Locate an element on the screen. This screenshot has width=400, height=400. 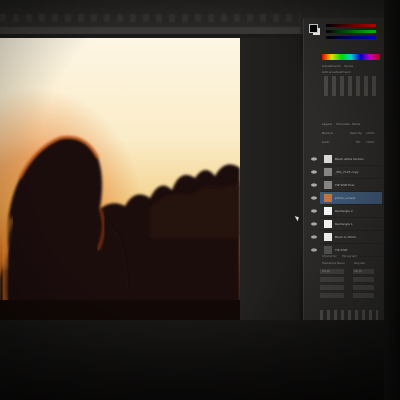
layer-name: Tilt Shift Pow is located at coordinates (345, 185).